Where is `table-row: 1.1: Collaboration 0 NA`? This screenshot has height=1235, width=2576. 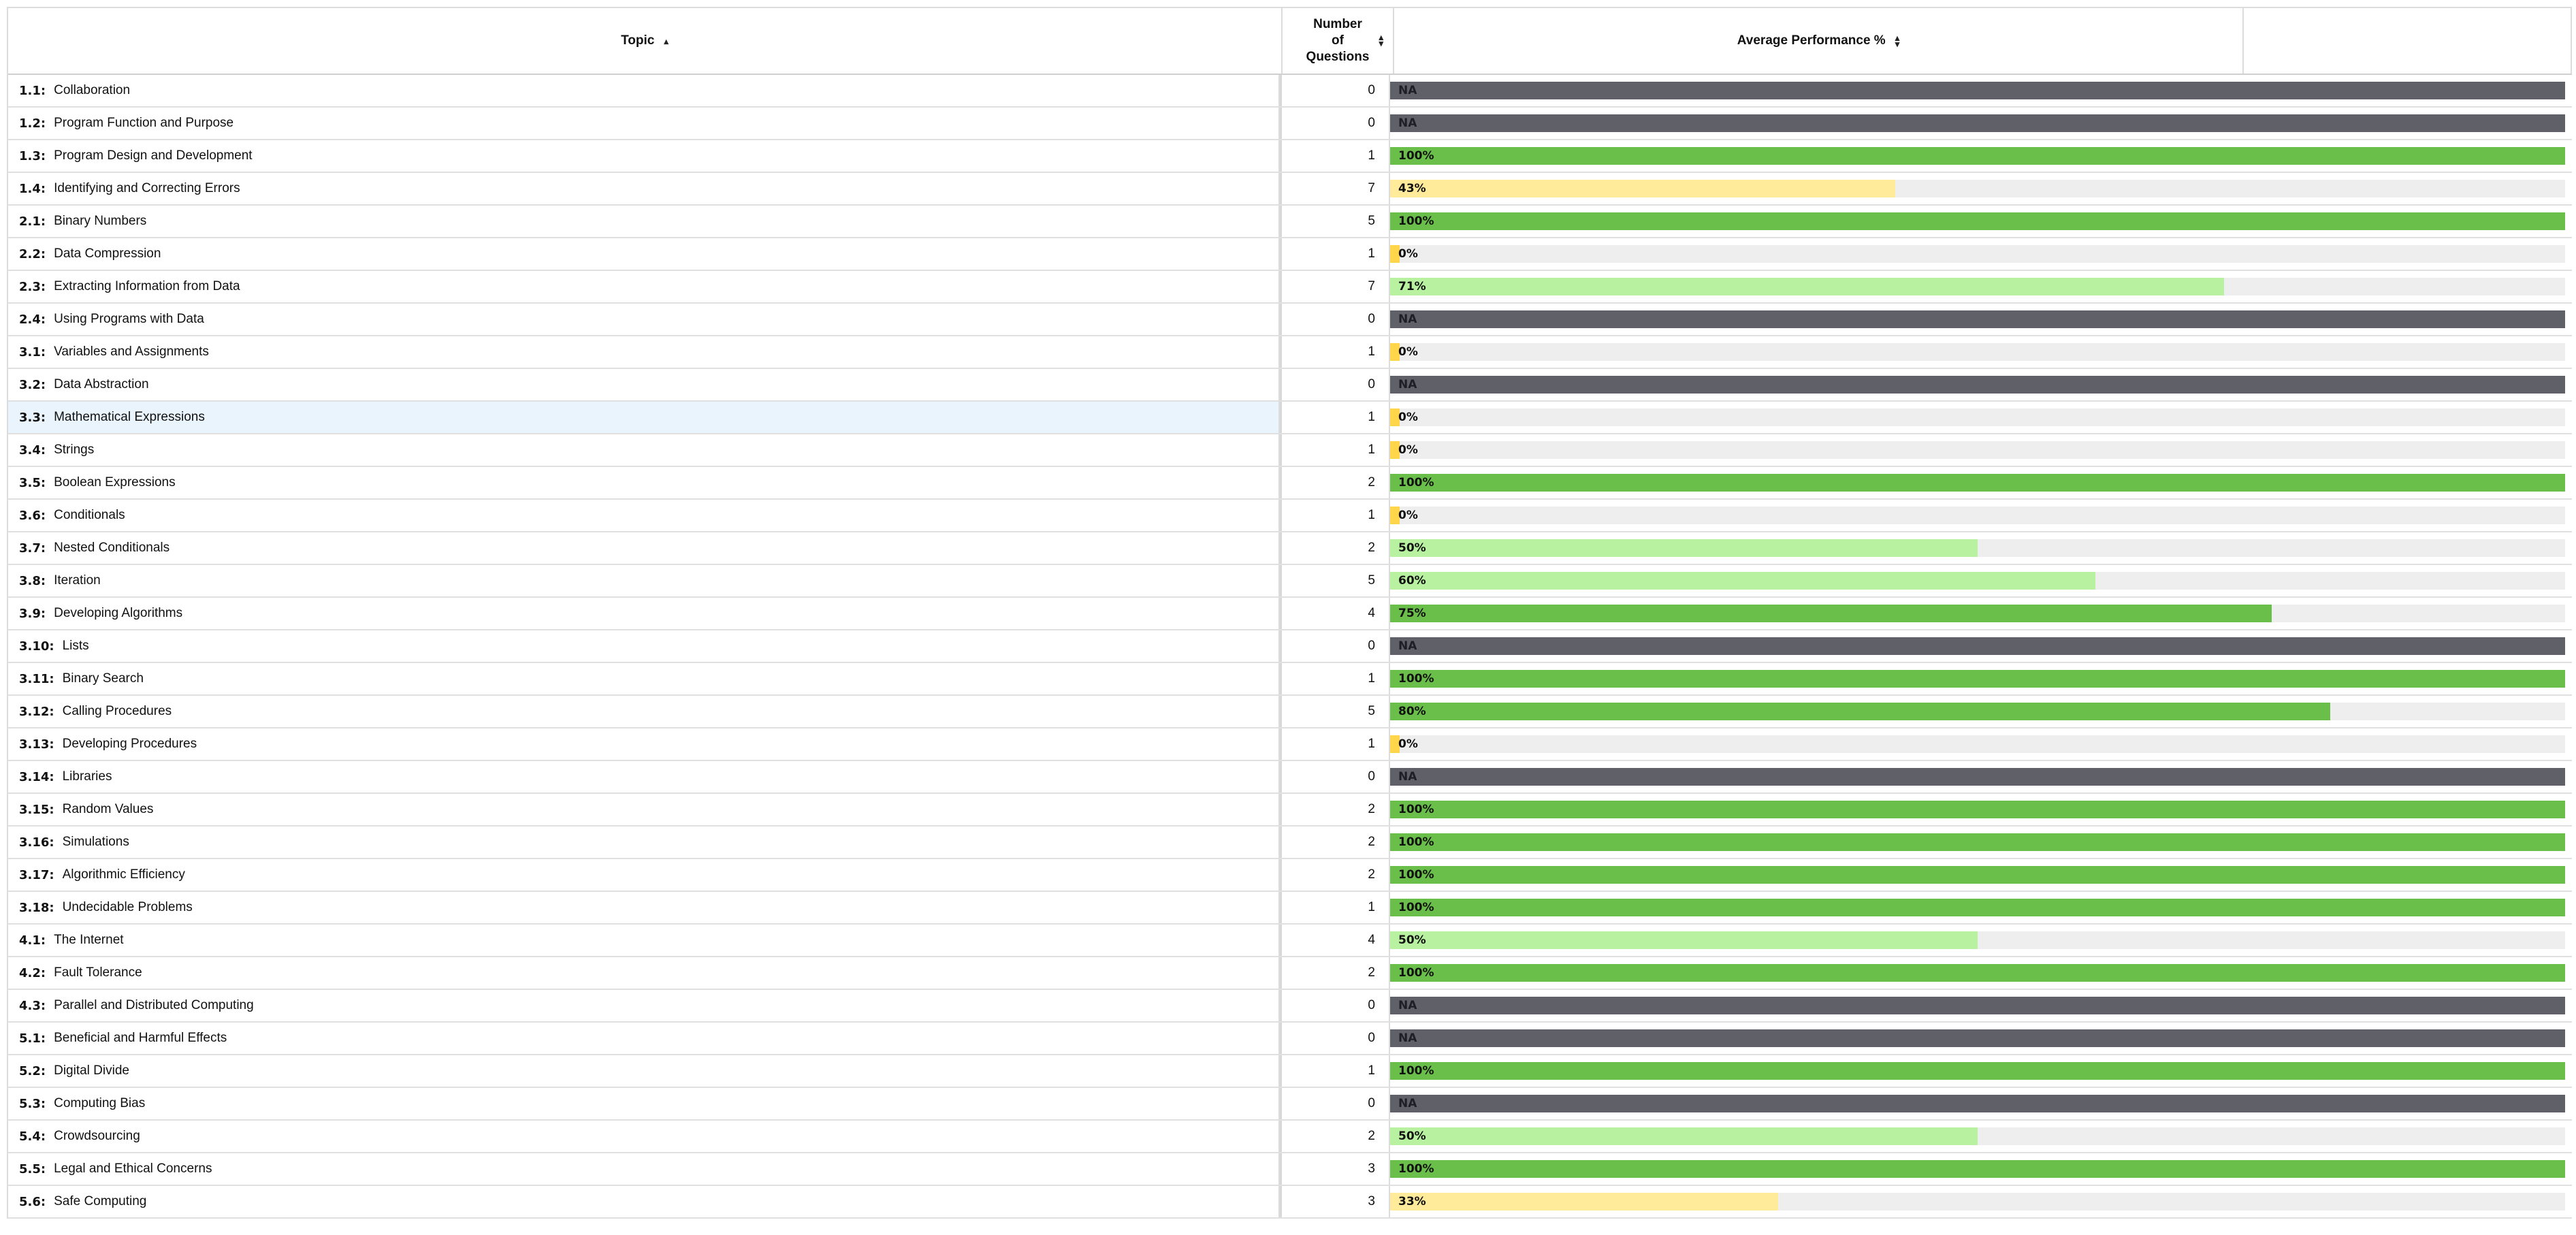
table-row: 1.1: Collaboration 0 NA is located at coordinates (1290, 91).